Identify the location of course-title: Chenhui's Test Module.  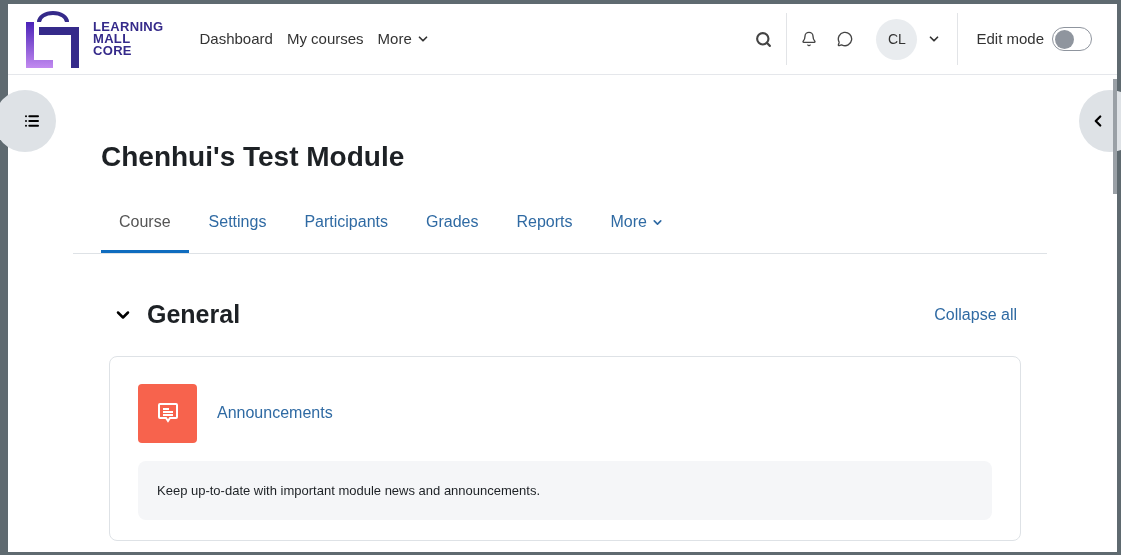
(253, 157).